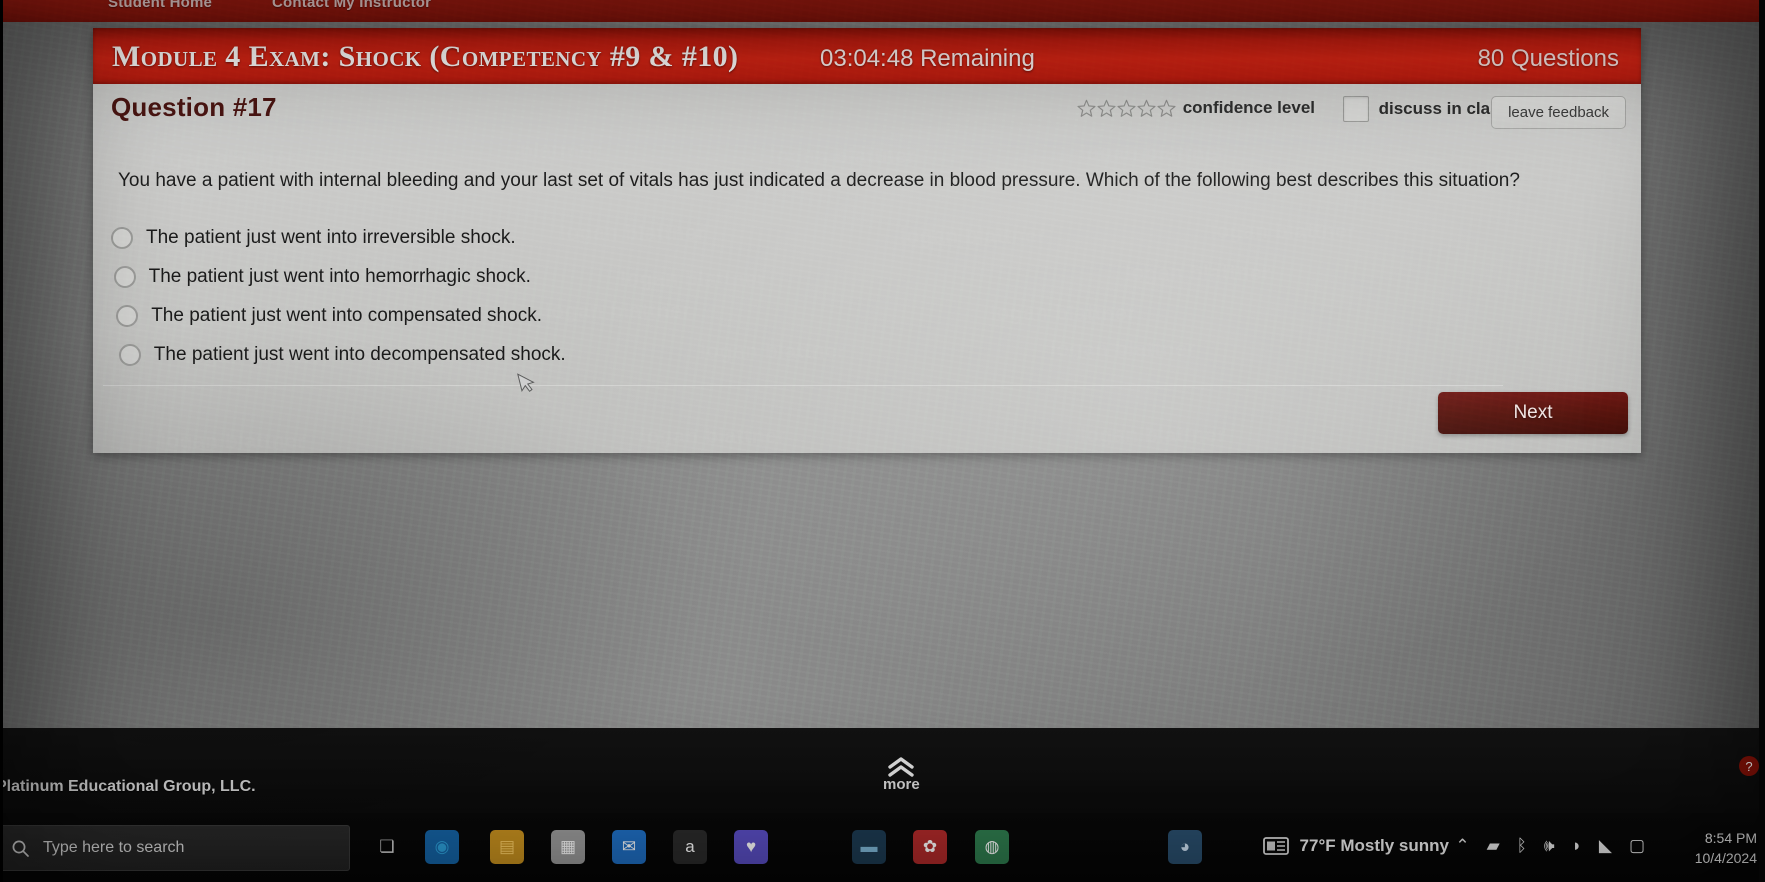  I want to click on wifi-icon: ◗, so click(1577, 845).